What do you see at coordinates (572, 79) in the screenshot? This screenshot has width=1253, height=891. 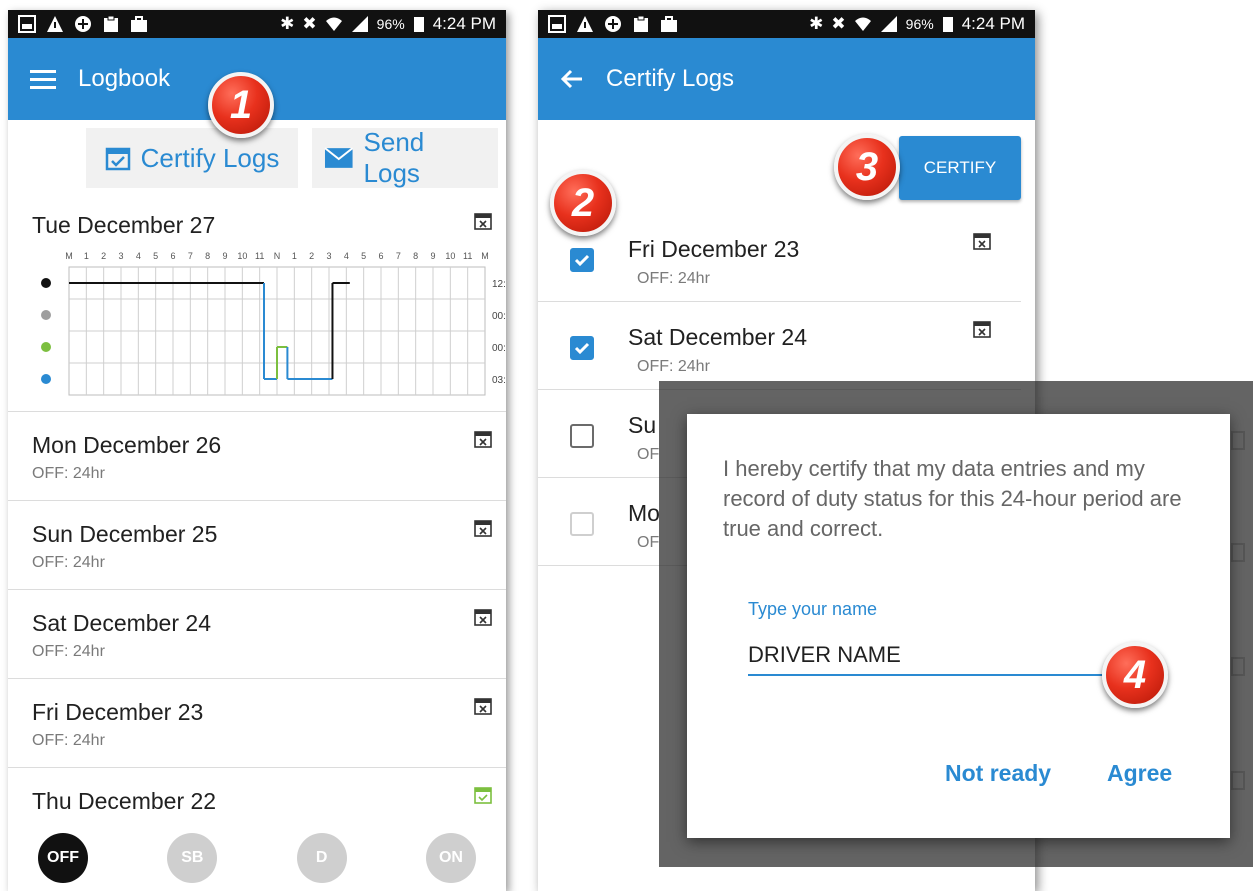 I see `back-arrow-icon` at bounding box center [572, 79].